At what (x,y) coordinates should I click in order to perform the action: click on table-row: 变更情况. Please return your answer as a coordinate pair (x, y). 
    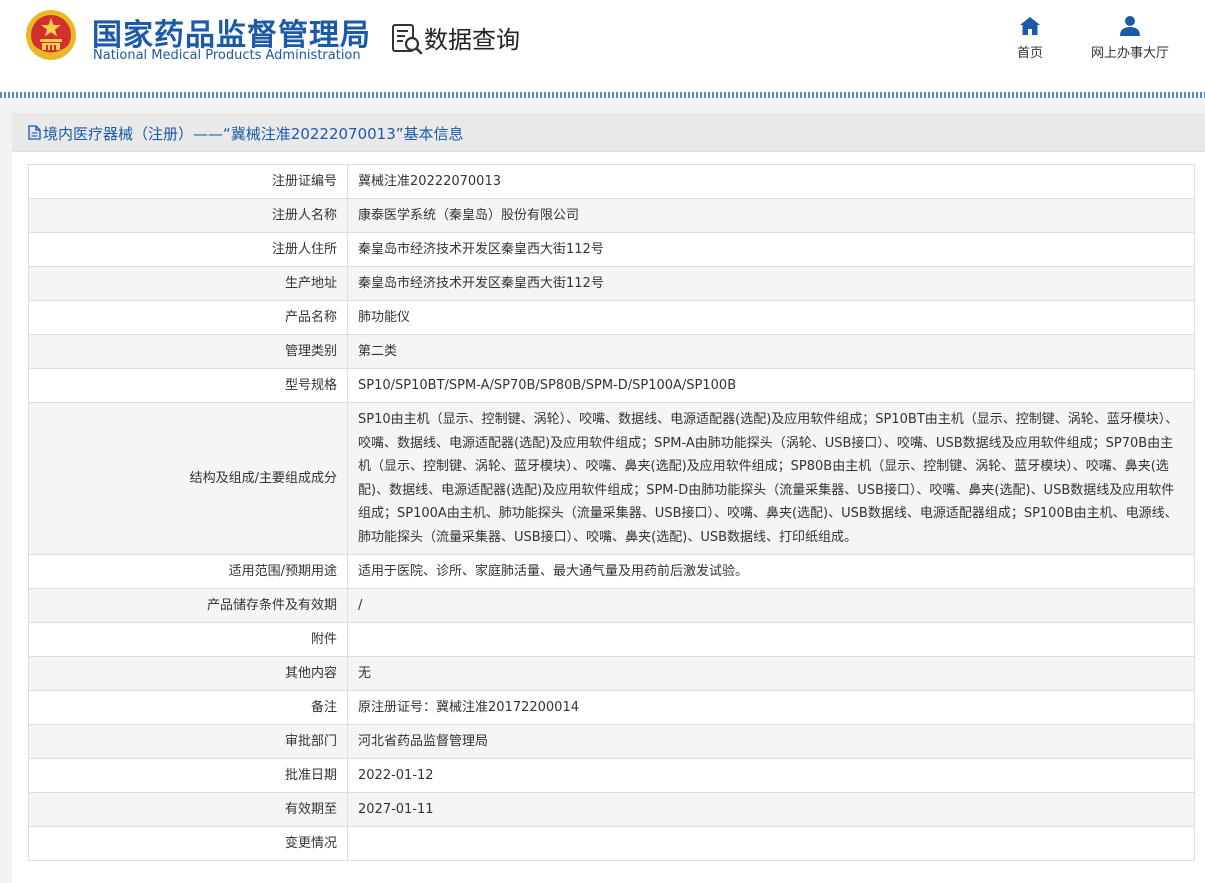
    Looking at the image, I should click on (611, 843).